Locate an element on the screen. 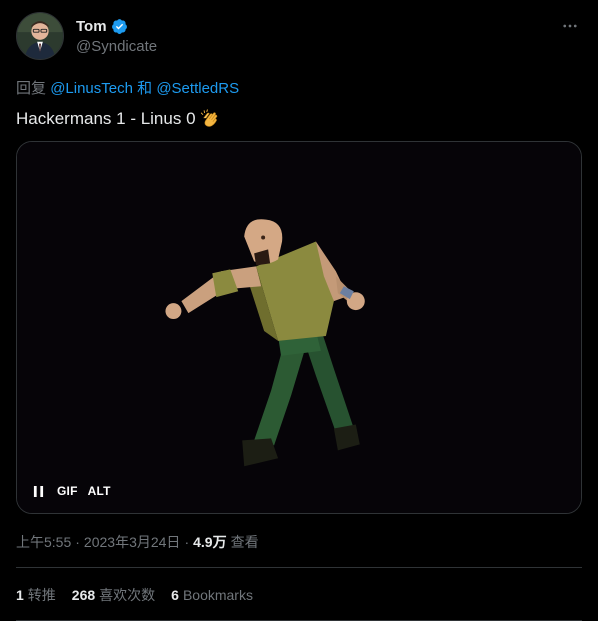  tweet-meta: 上午5:55 · 2023年3月24日 · 4.9万 查看 is located at coordinates (137, 542).